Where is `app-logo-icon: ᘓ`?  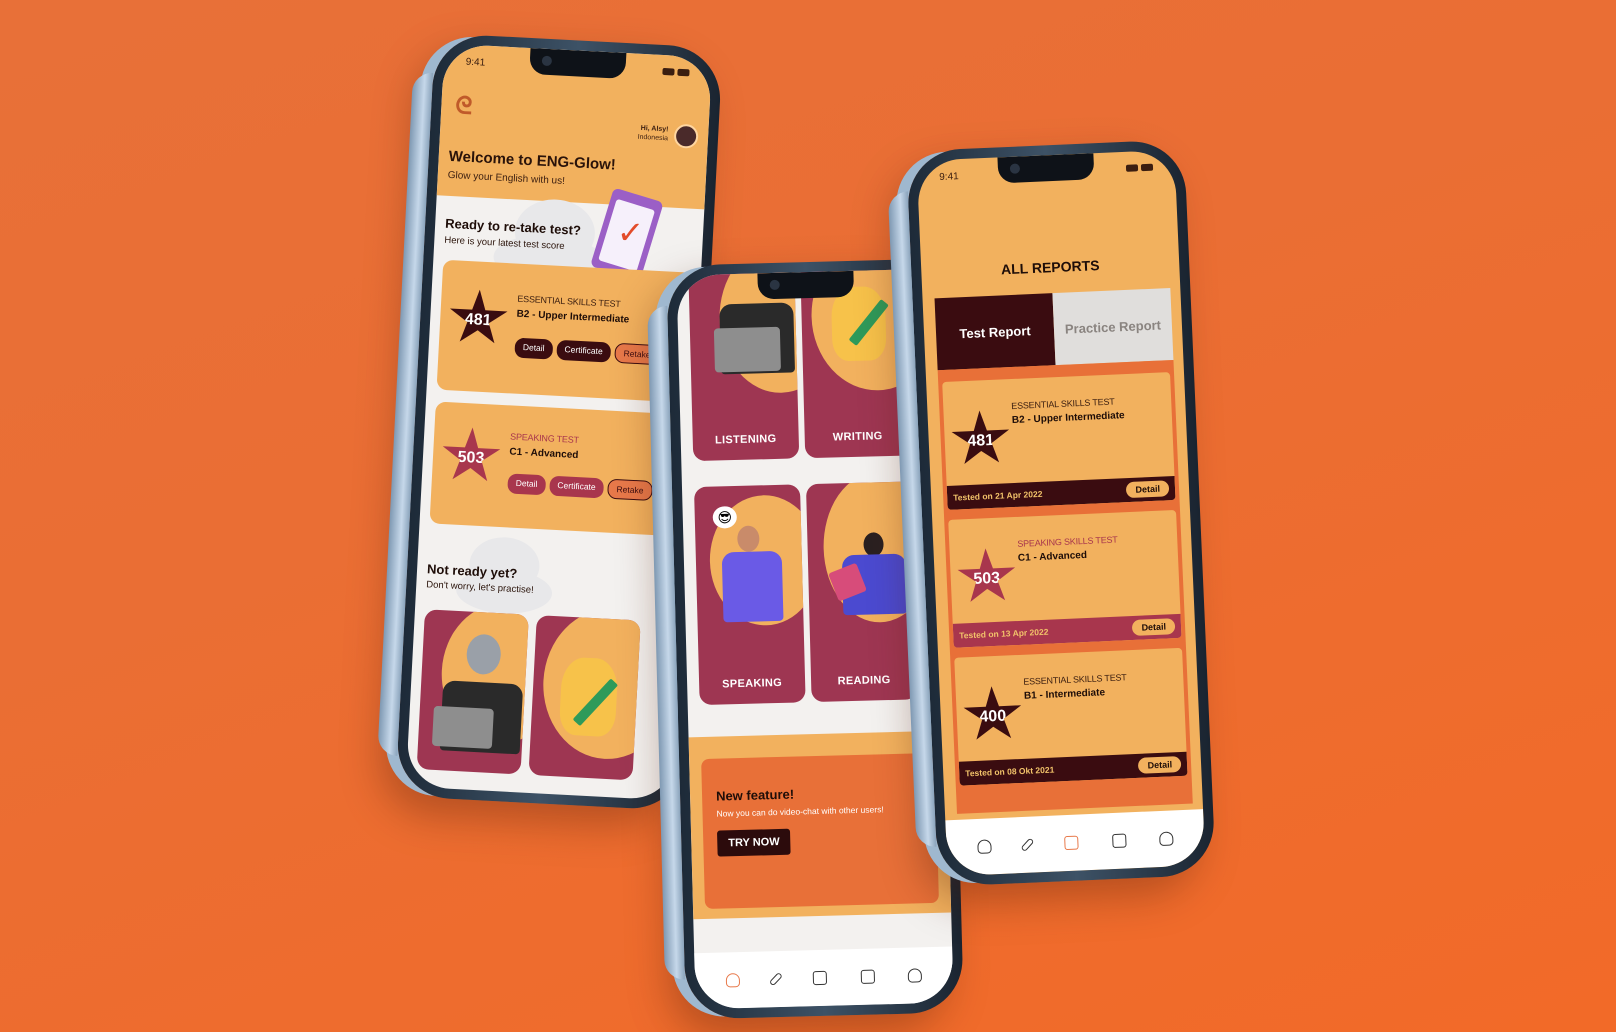 app-logo-icon: ᘓ is located at coordinates (464, 106).